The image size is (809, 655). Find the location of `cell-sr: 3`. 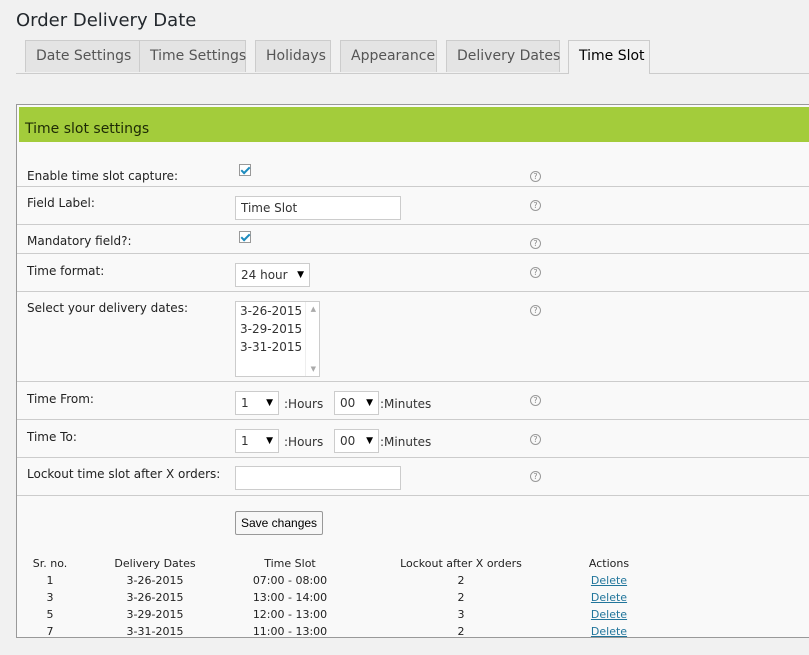

cell-sr: 3 is located at coordinates (50, 597).